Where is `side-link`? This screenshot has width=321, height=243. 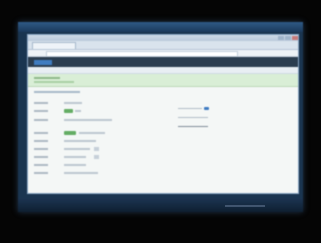
side-link is located at coordinates (193, 126).